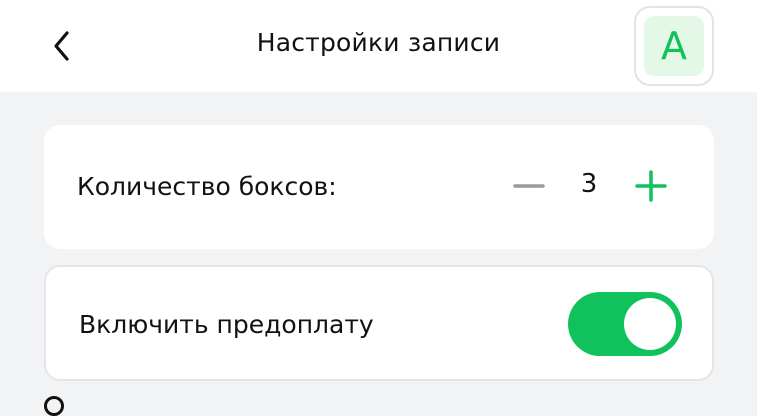 The width and height of the screenshot is (757, 416). I want to click on prepayment-toggle, so click(625, 324).